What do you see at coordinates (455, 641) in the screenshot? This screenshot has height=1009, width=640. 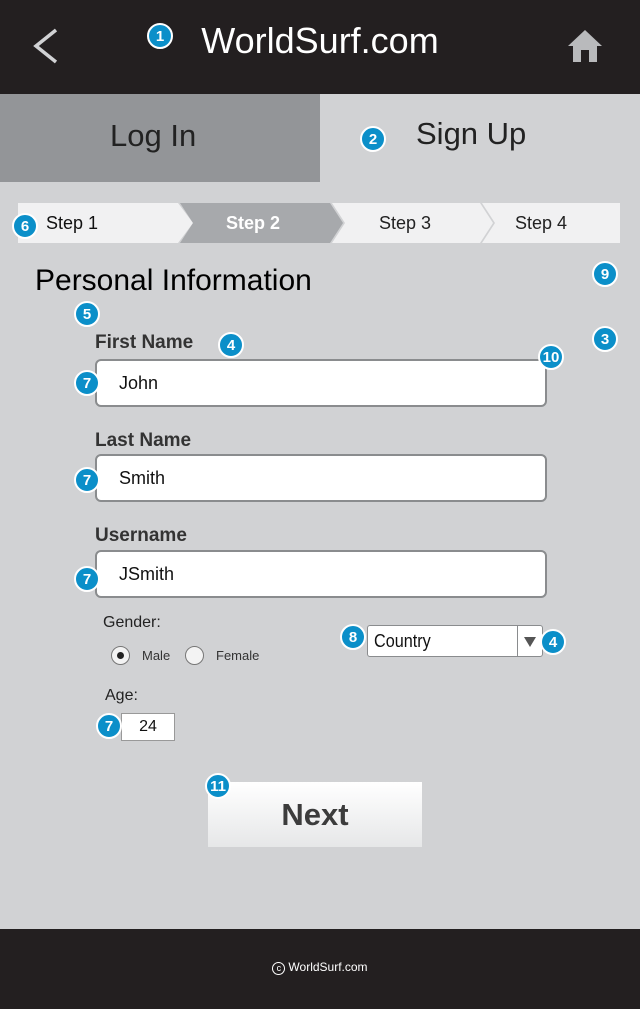 I see `country-select: Country` at bounding box center [455, 641].